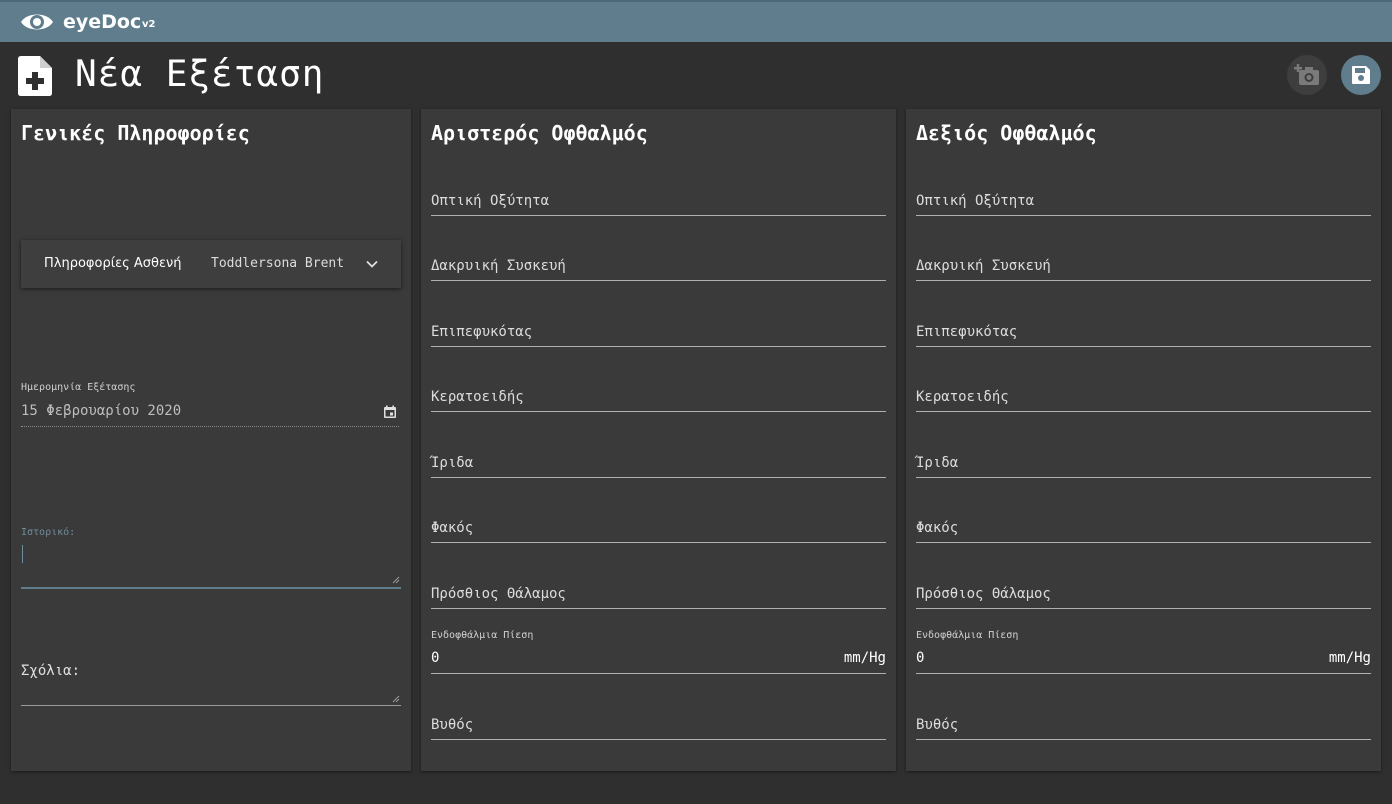  I want to click on patient-name: Toddlersona Brent, so click(278, 263).